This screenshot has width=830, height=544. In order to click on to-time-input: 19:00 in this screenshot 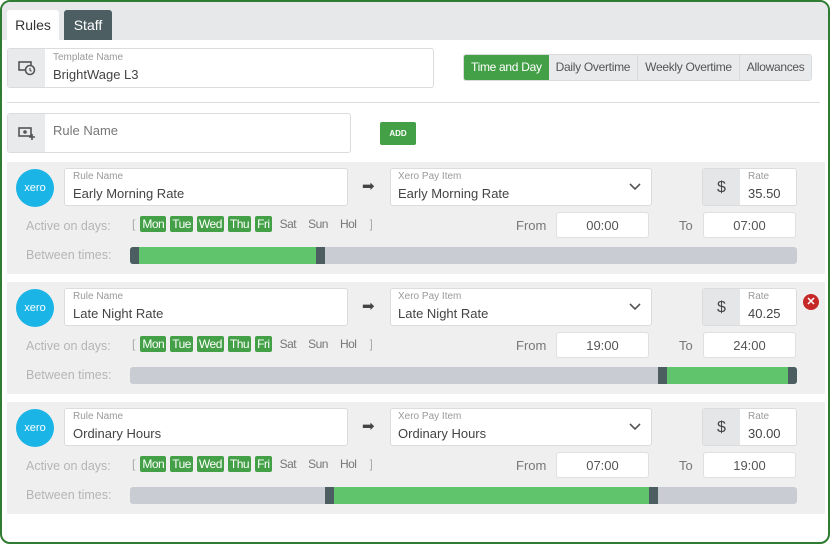, I will do `click(749, 465)`.